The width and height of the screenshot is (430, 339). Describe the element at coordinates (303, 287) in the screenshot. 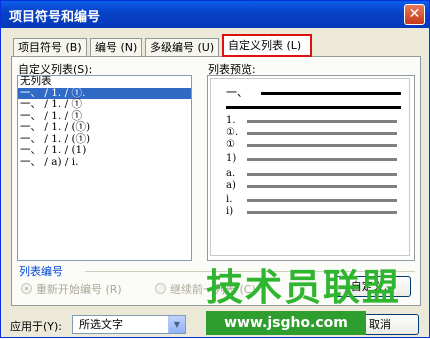

I see `watermark-text: 技术员联盟` at that location.